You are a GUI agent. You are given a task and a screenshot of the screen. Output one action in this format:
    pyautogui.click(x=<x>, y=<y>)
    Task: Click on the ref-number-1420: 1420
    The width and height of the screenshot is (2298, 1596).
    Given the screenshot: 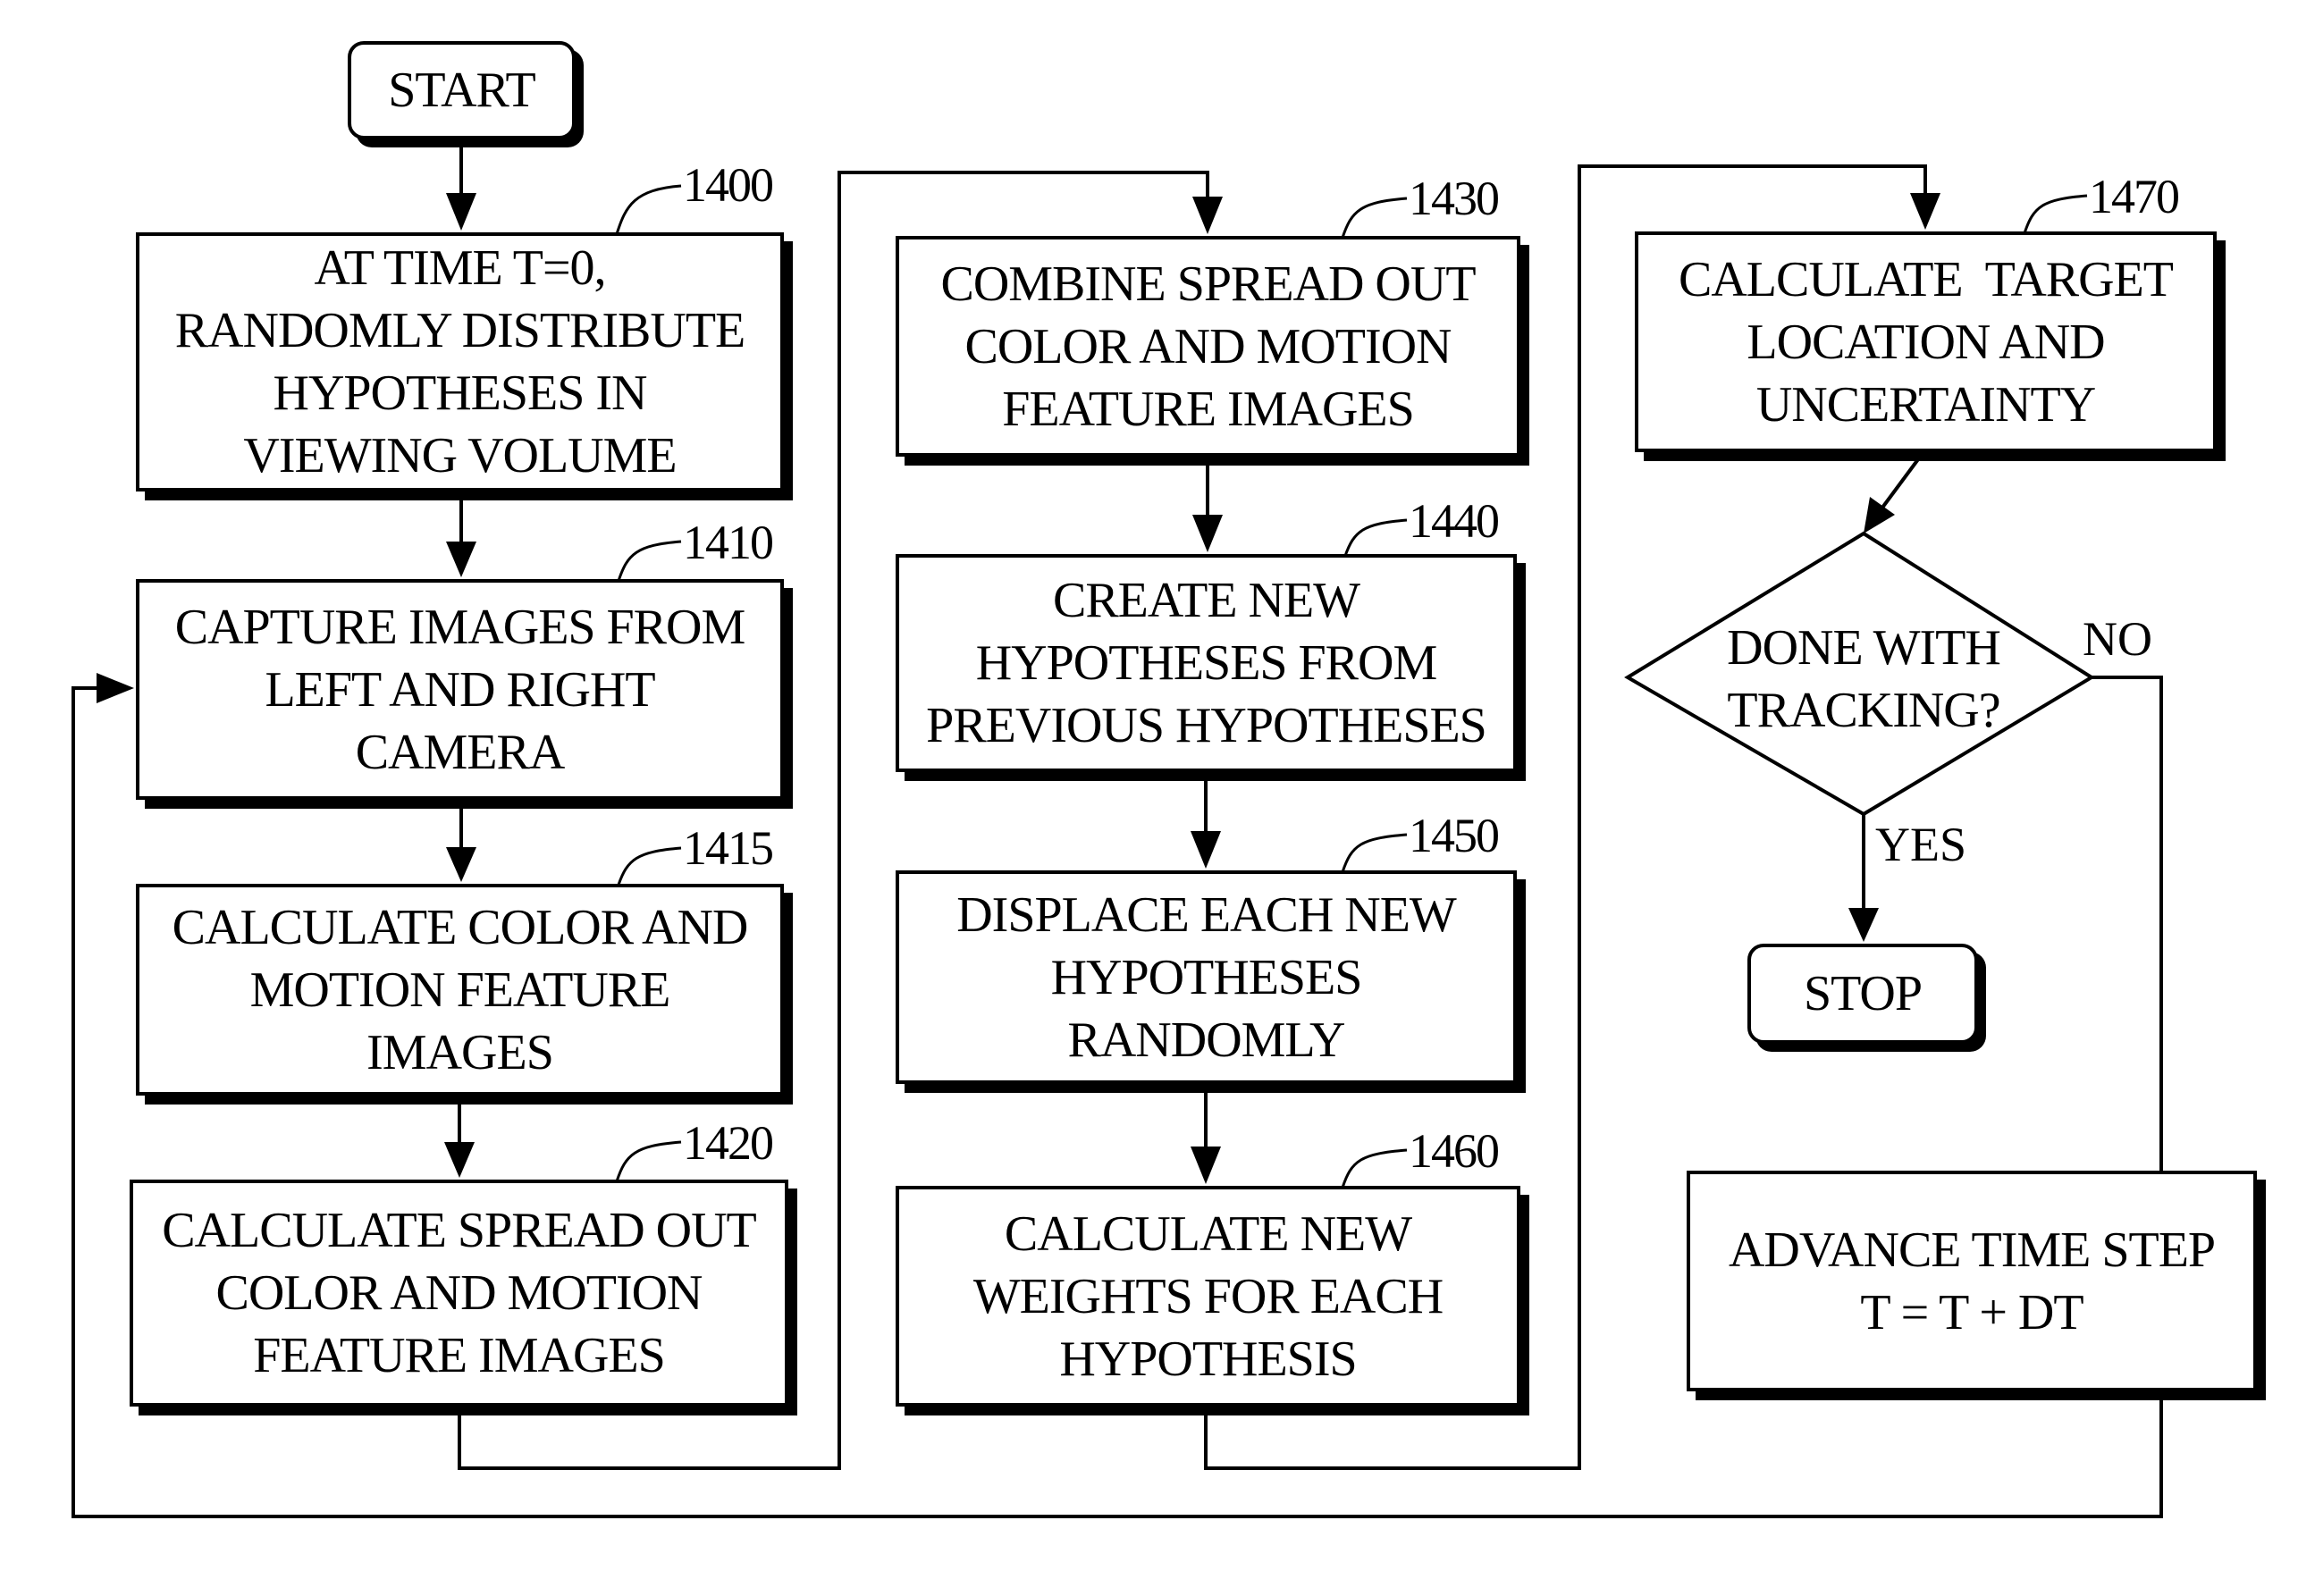 What is the action you would take?
    pyautogui.click(x=729, y=1143)
    